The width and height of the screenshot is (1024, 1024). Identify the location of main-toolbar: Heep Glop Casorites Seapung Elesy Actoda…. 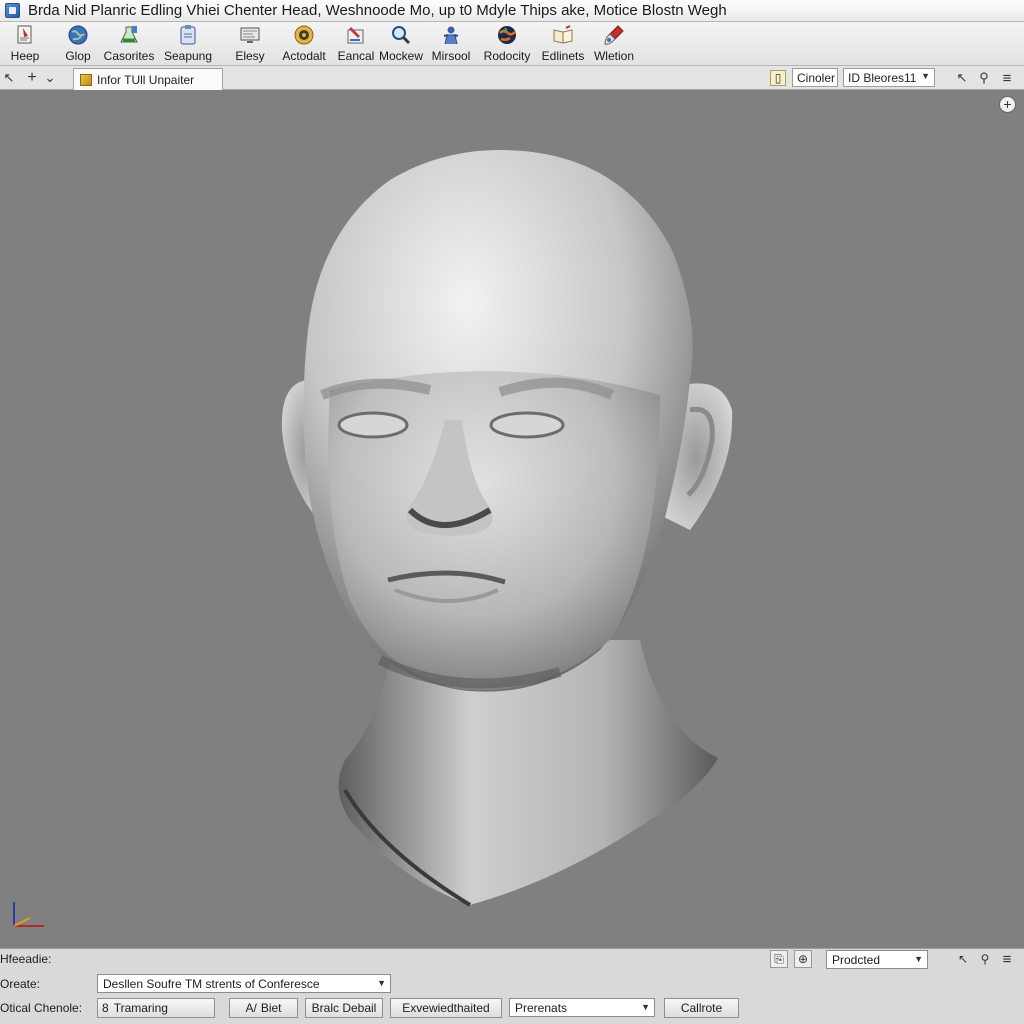
(512, 44).